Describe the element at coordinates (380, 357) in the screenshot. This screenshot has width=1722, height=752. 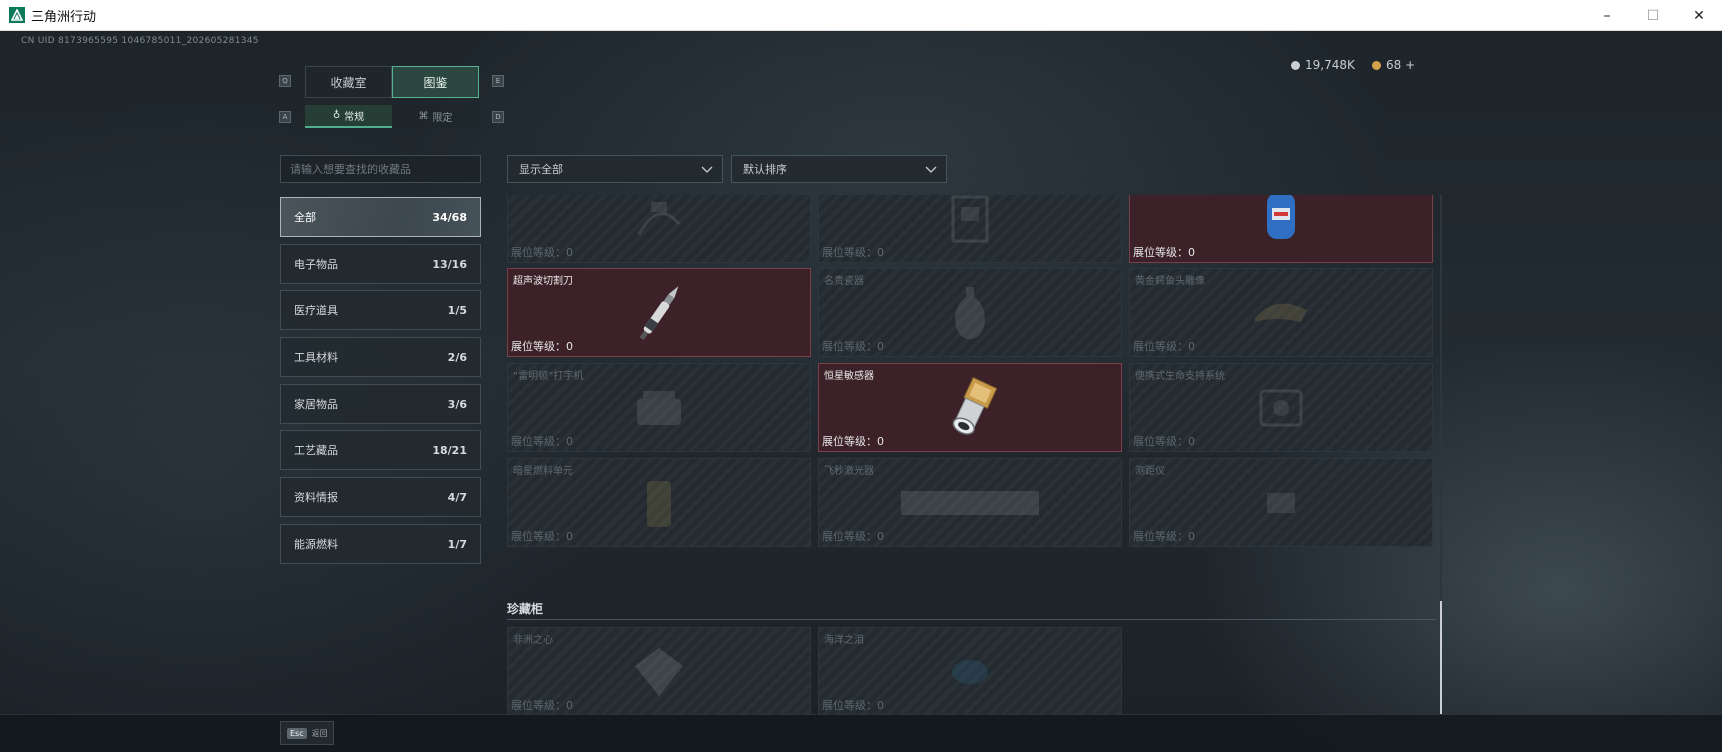
I see `category-tools: 工具材料 2/6` at that location.